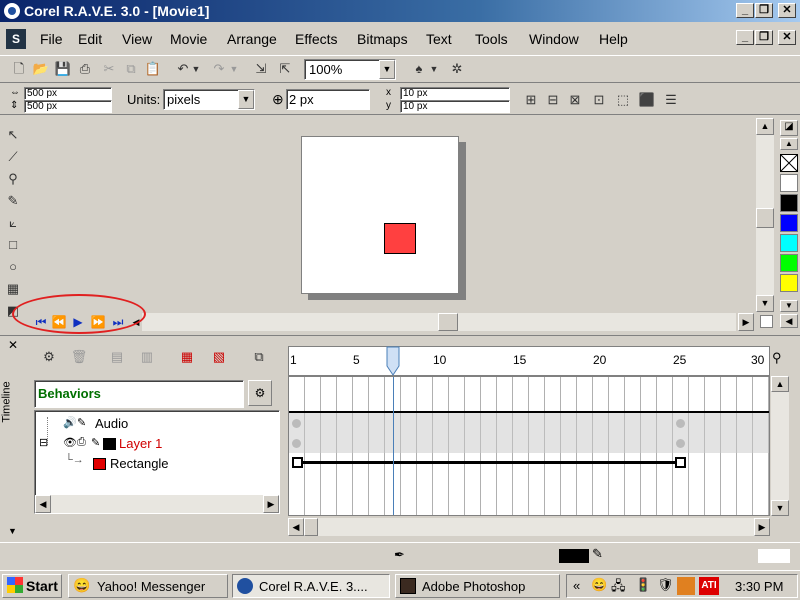 Image resolution: width=800 pixels, height=600 pixels. Describe the element at coordinates (680, 443) in the screenshot. I see `layer1-key-end` at that location.